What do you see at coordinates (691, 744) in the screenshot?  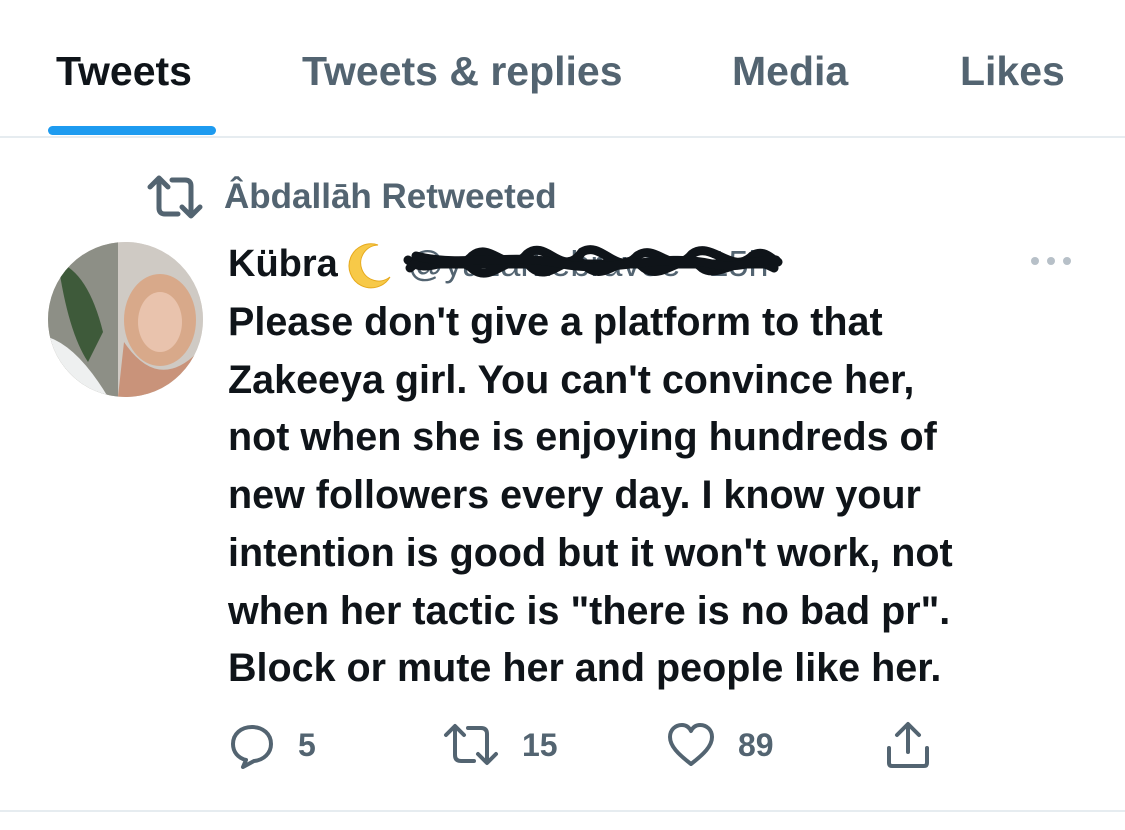 I see `heart-icon` at bounding box center [691, 744].